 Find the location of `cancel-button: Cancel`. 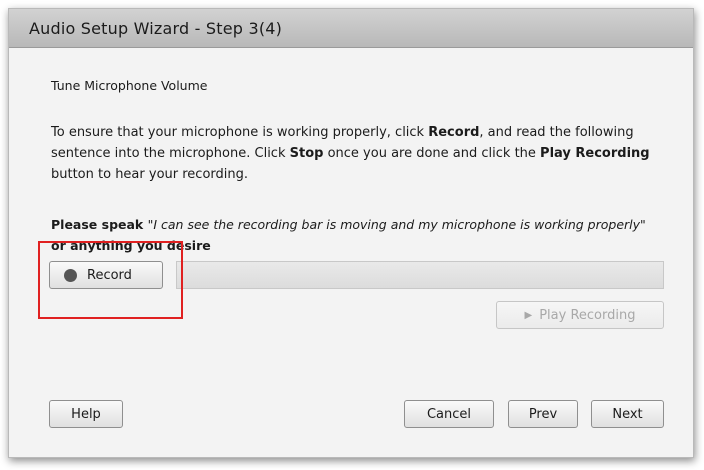

cancel-button: Cancel is located at coordinates (449, 414).